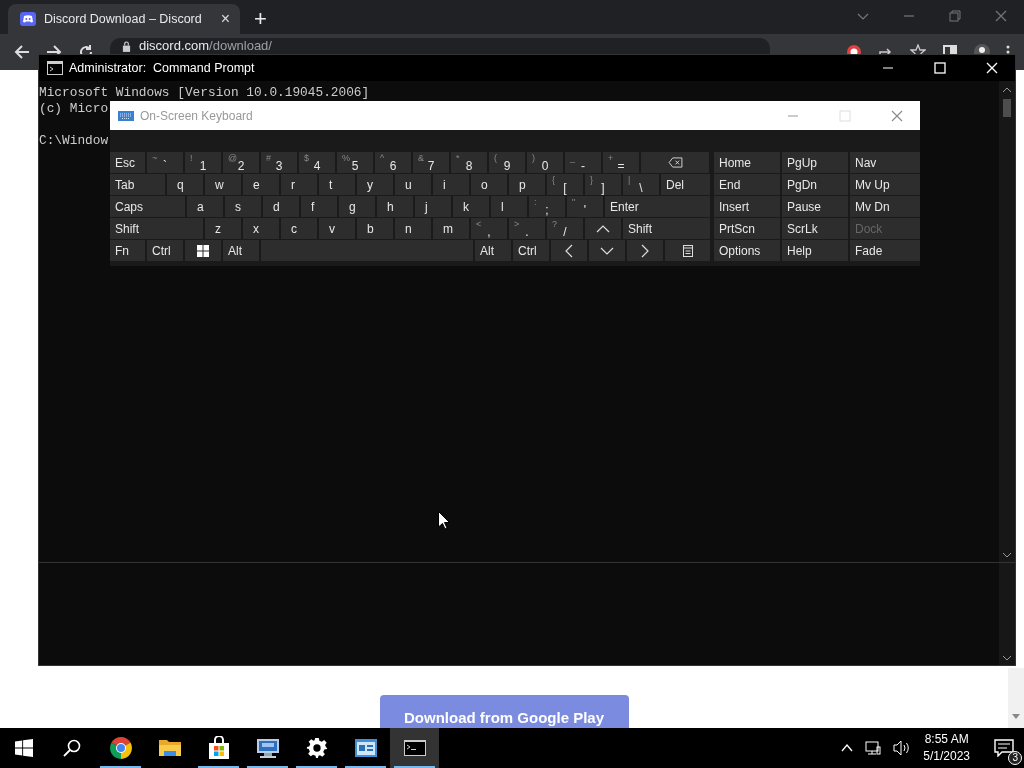 The width and height of the screenshot is (1024, 768). Describe the element at coordinates (260, 19) in the screenshot. I see `new-tab-button: +` at that location.